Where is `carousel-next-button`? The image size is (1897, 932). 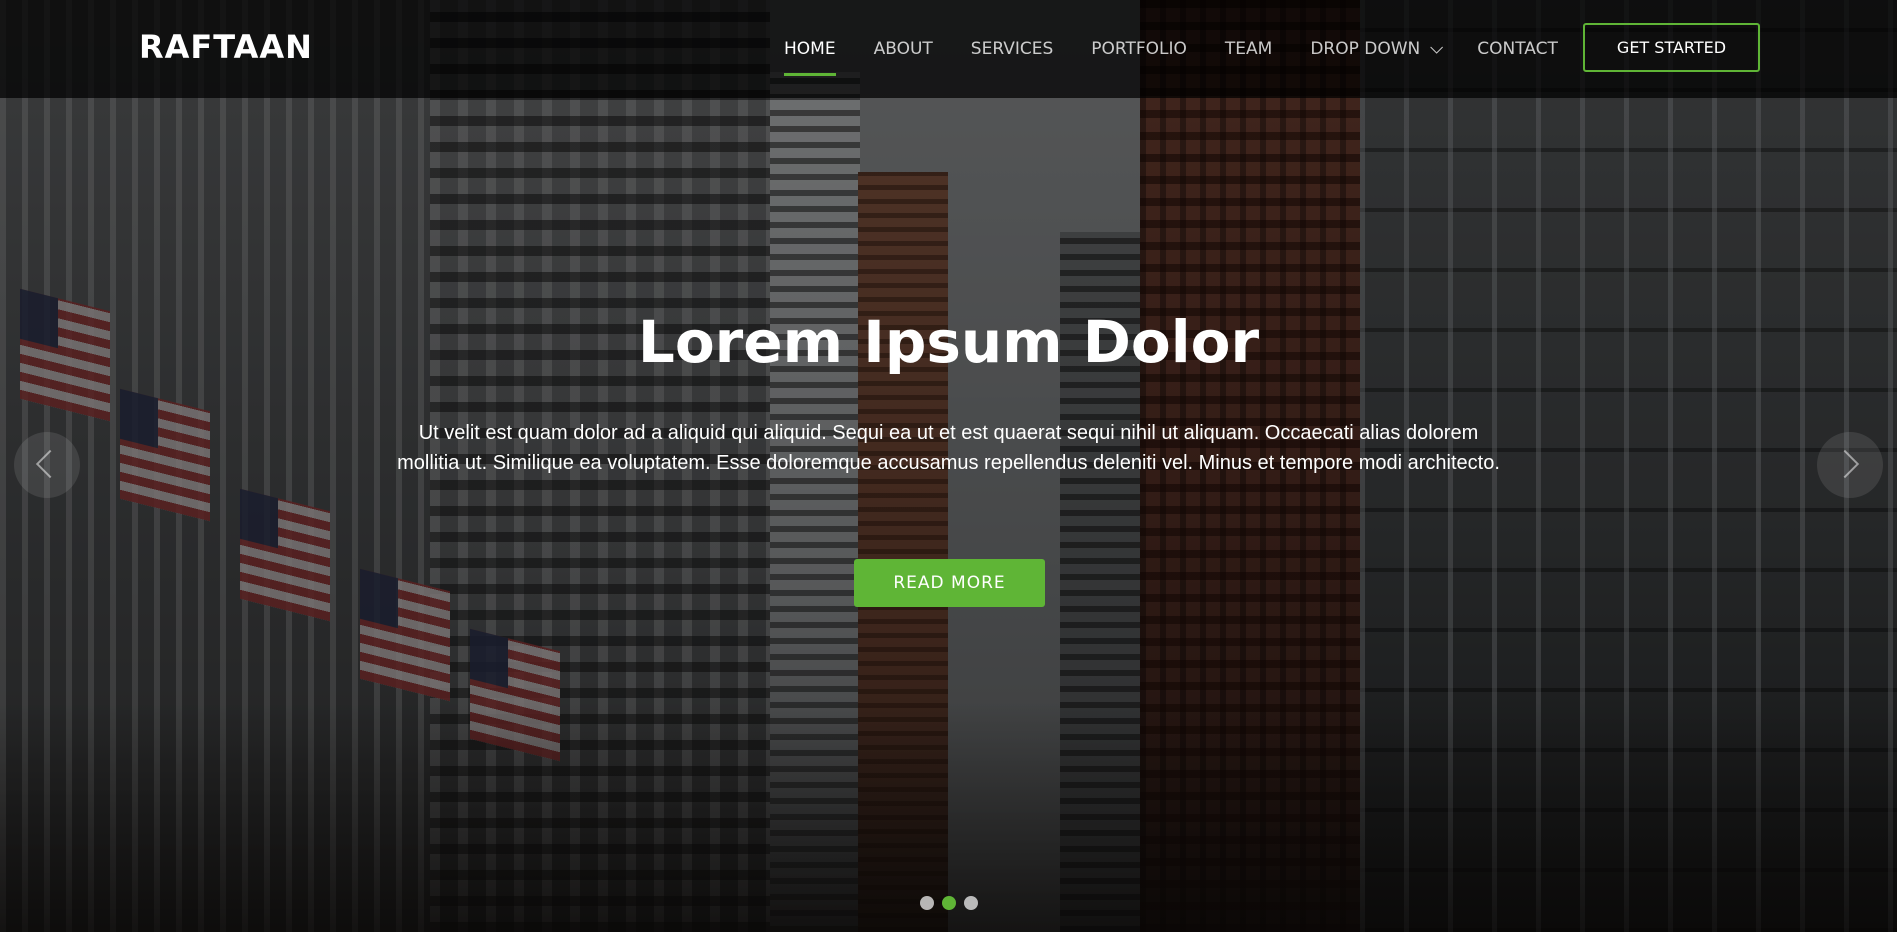 carousel-next-button is located at coordinates (1850, 465).